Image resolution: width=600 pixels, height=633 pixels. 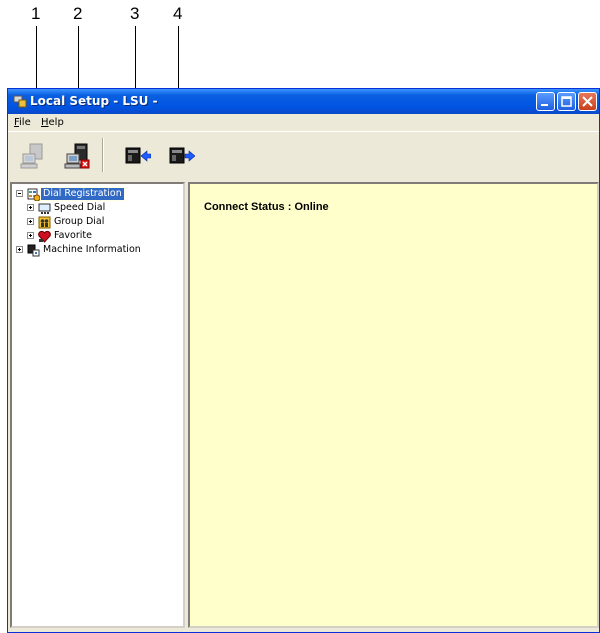 I want to click on send-data-icon, so click(x=182, y=155).